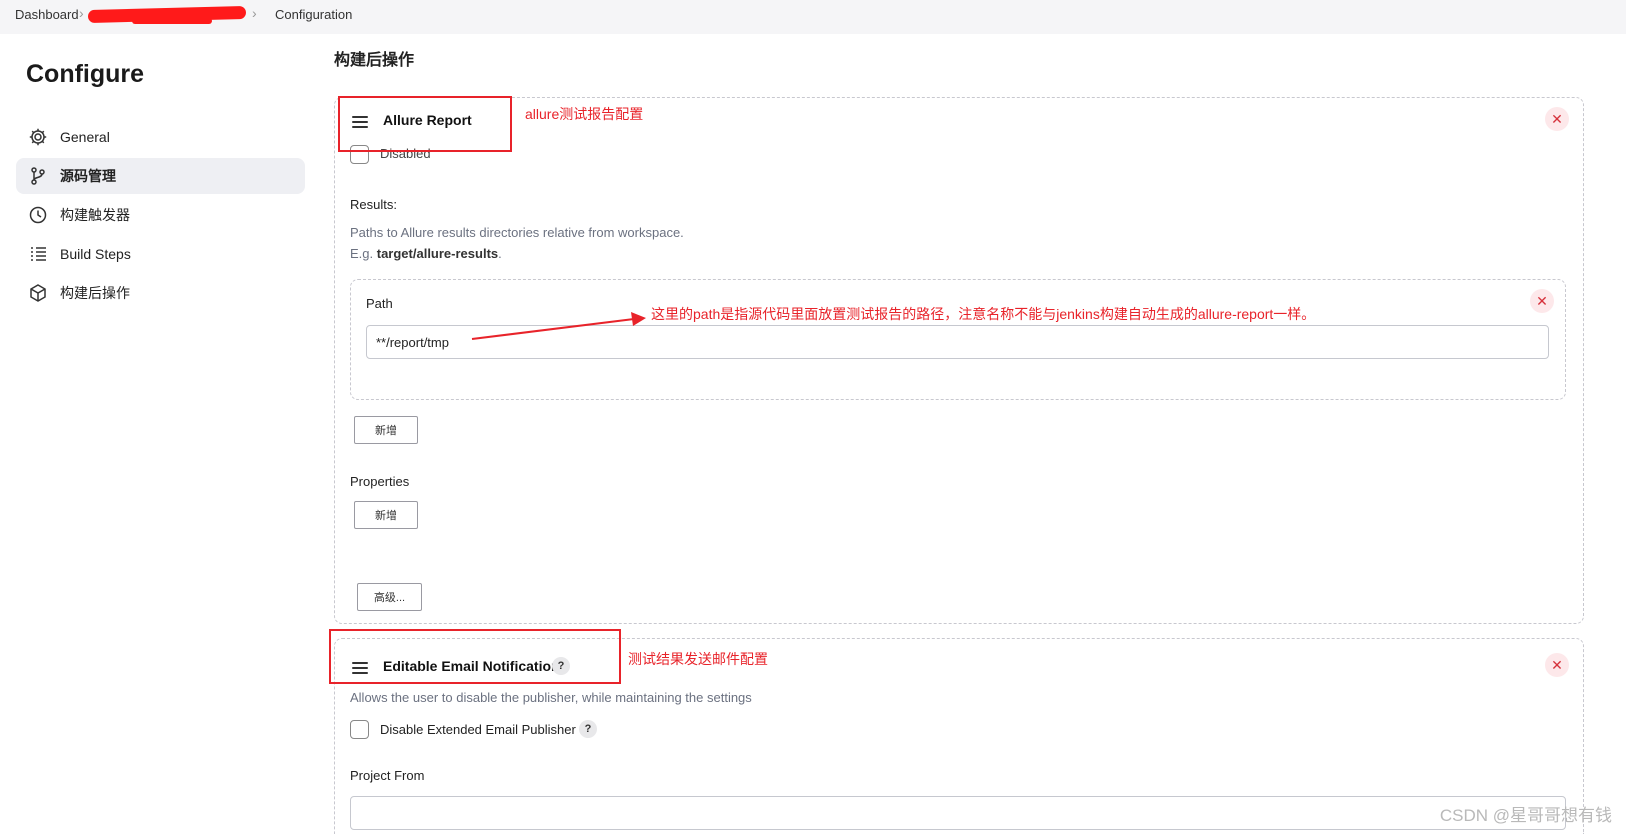 The height and width of the screenshot is (834, 1626). Describe the element at coordinates (1525, 815) in the screenshot. I see `watermark: CSDN @星哥哥想有钱` at that location.